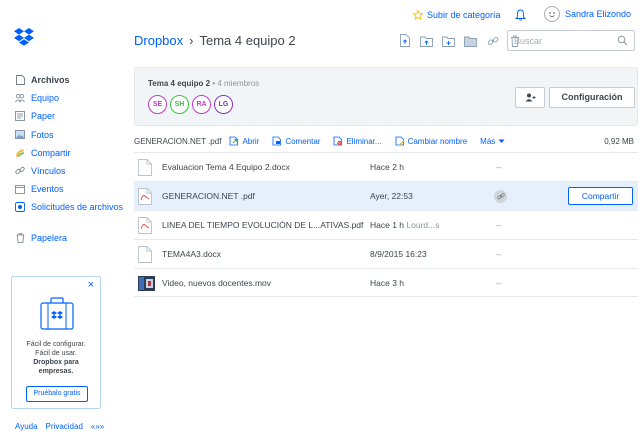  Describe the element at coordinates (404, 40) in the screenshot. I see `upload-file-icon` at that location.